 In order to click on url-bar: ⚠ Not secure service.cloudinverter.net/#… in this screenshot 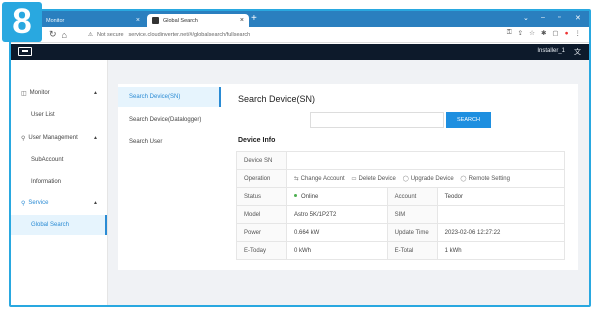, I will do `click(298, 35)`.